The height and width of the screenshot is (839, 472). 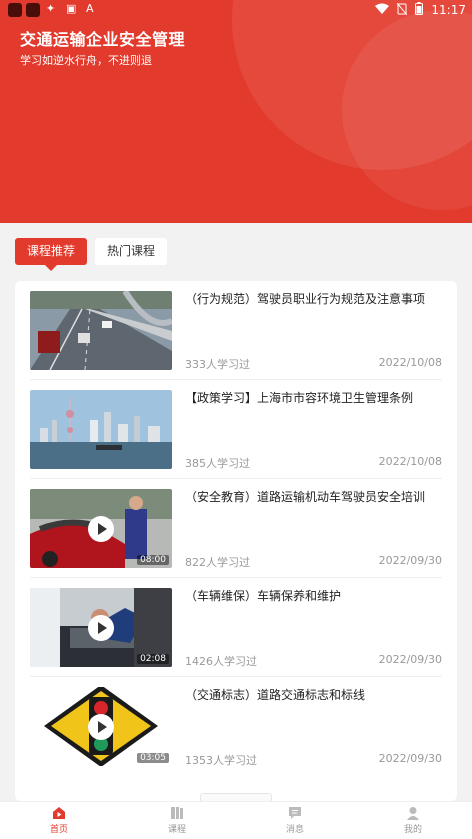 I want to click on nav-courses: 课程, so click(x=177, y=820).